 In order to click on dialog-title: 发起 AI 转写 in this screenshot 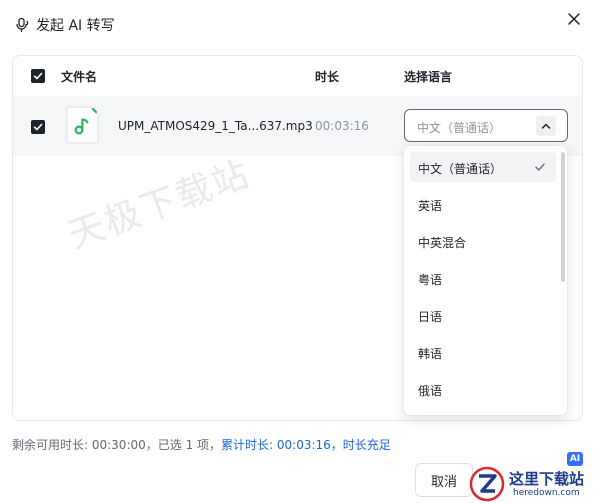, I will do `click(75, 26)`.